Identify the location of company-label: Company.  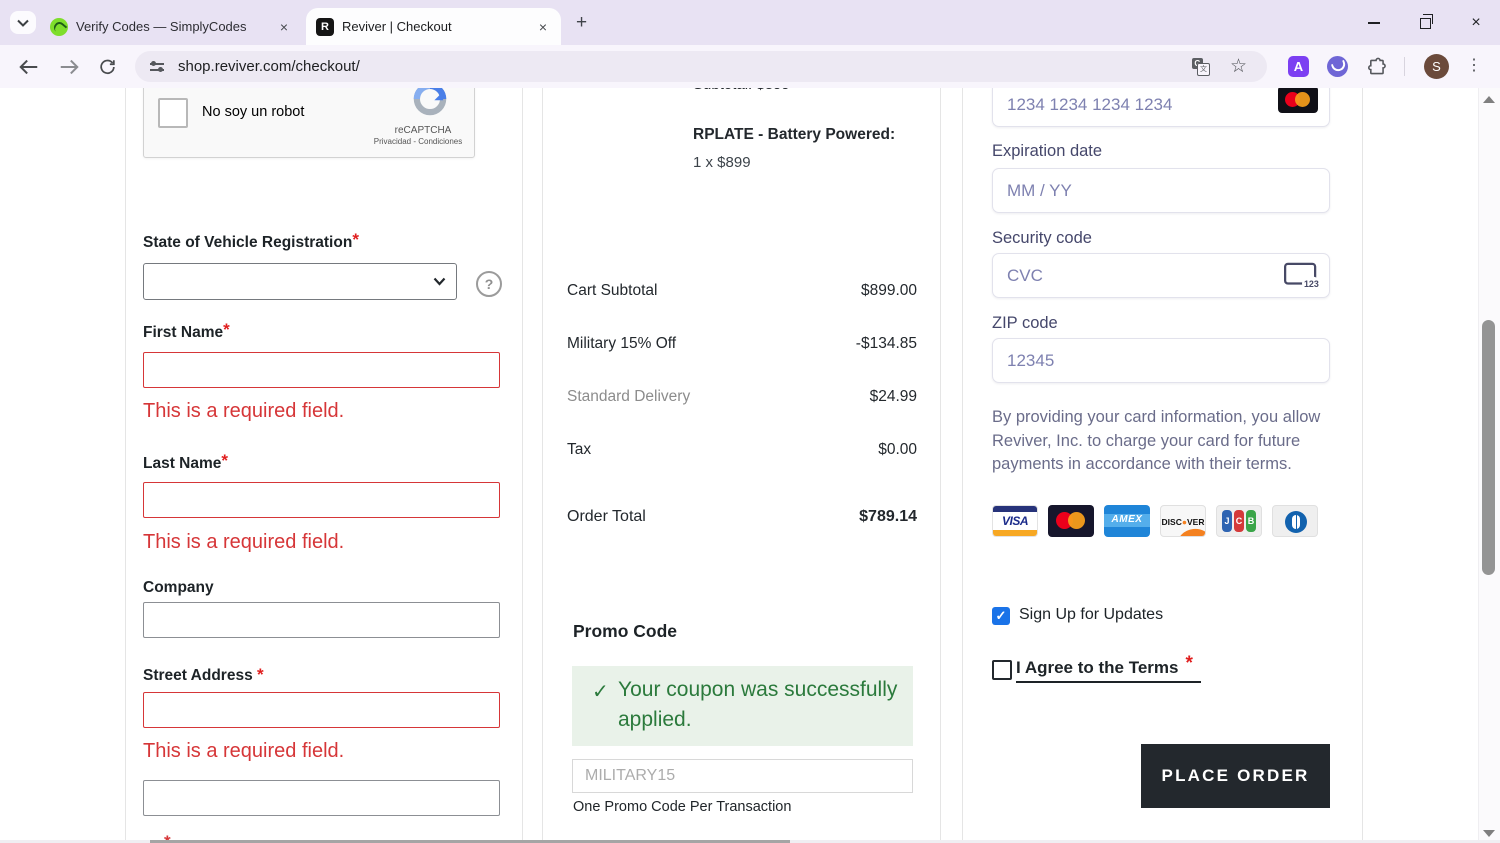
(178, 587).